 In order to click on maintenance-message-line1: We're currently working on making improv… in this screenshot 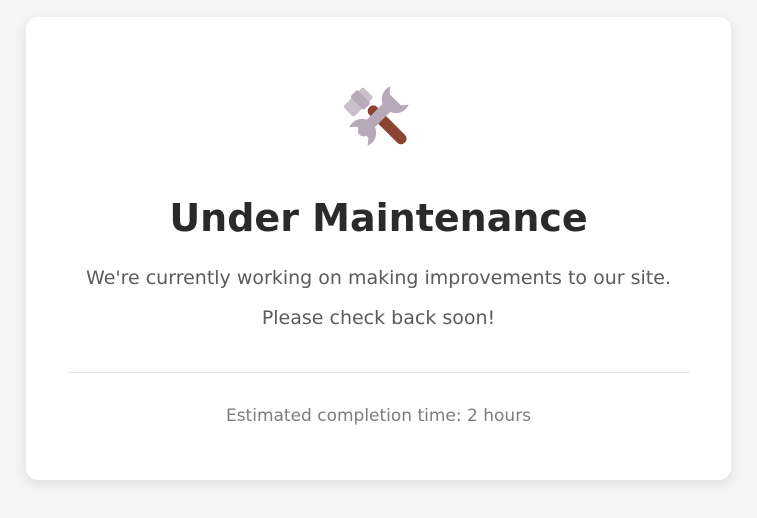, I will do `click(378, 278)`.